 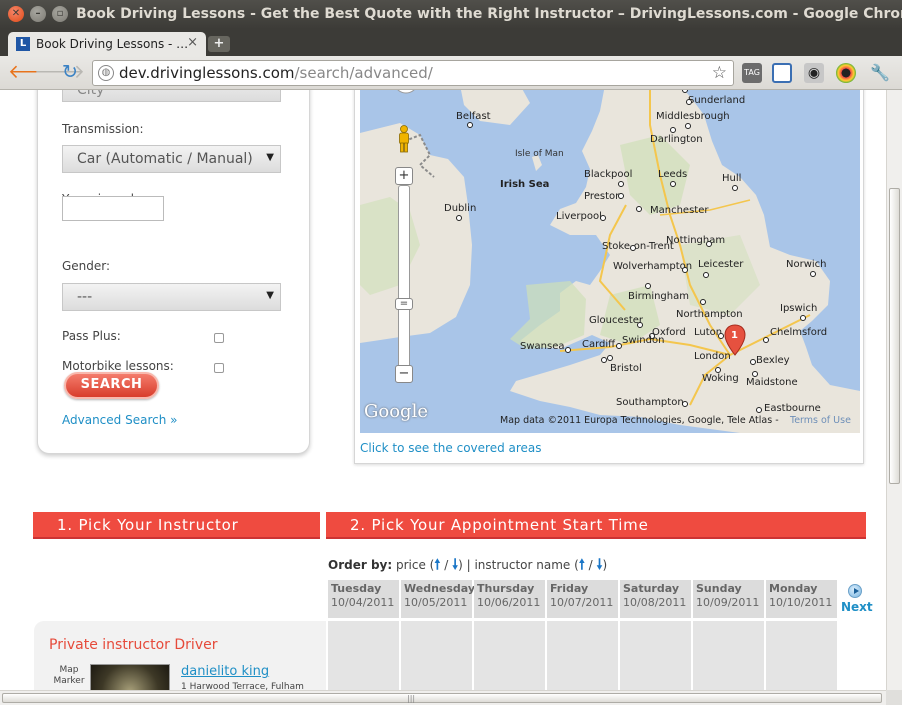 What do you see at coordinates (242, 686) in the screenshot?
I see `instructor-address: 1 Harwood Terrace, Fulham` at bounding box center [242, 686].